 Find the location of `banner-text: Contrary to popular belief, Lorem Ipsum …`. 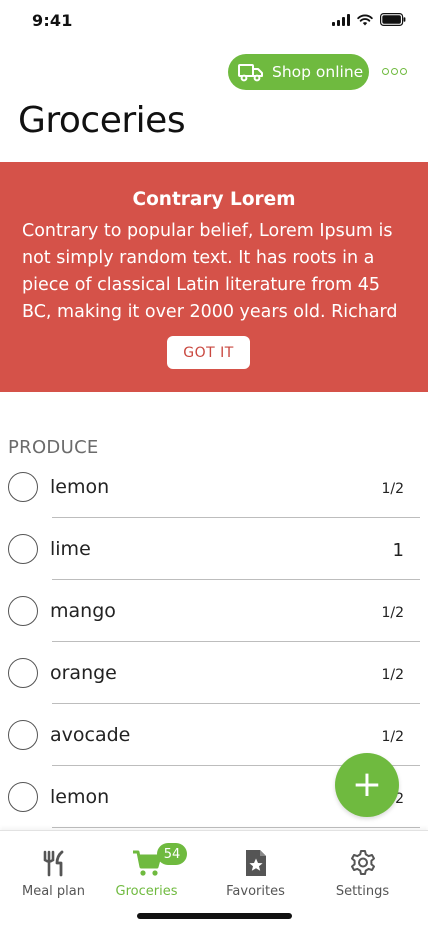

banner-text: Contrary to popular belief, Lorem Ipsum … is located at coordinates (210, 271).